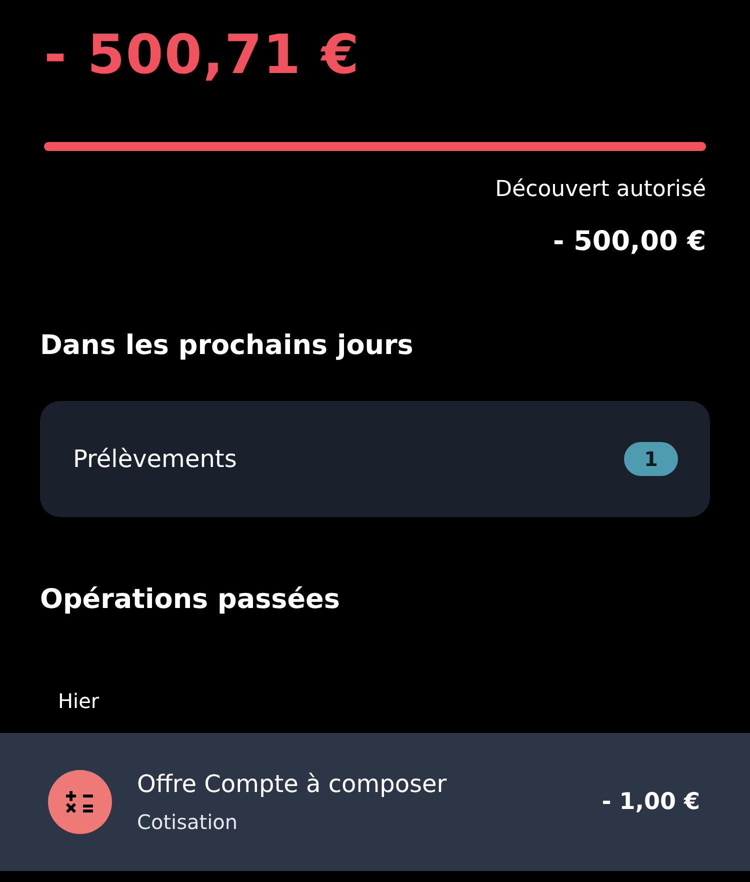 The image size is (750, 882). What do you see at coordinates (375, 459) in the screenshot?
I see `upcoming-card: Prélèvements 1` at bounding box center [375, 459].